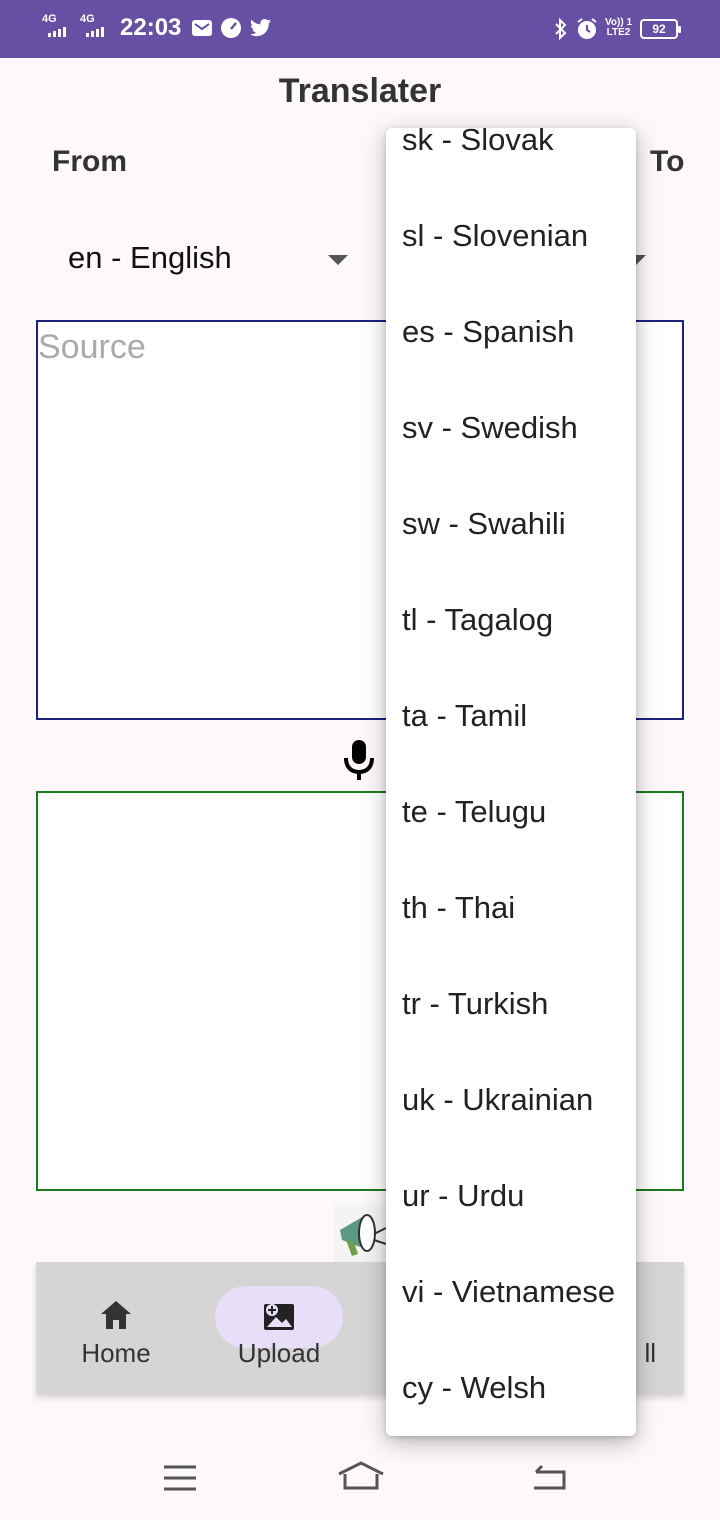 This screenshot has width=720, height=1520. I want to click on home-icon, so click(116, 1315).